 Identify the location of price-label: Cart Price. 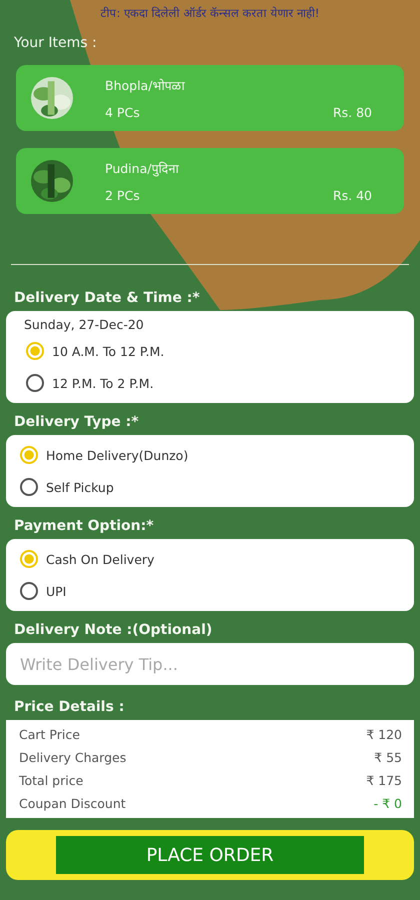
(49, 734).